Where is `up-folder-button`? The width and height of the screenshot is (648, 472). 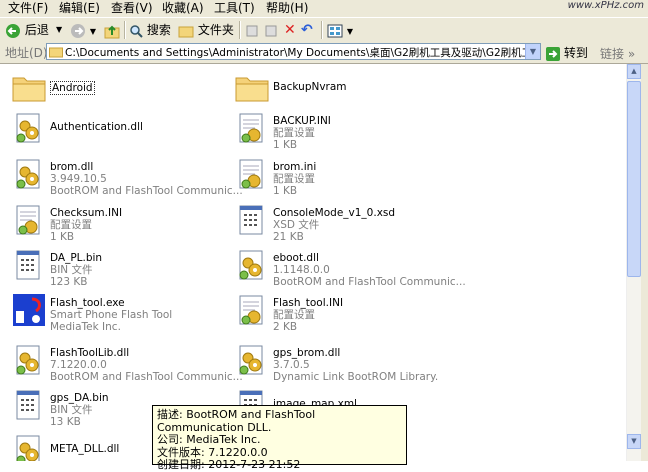 up-folder-button is located at coordinates (112, 30).